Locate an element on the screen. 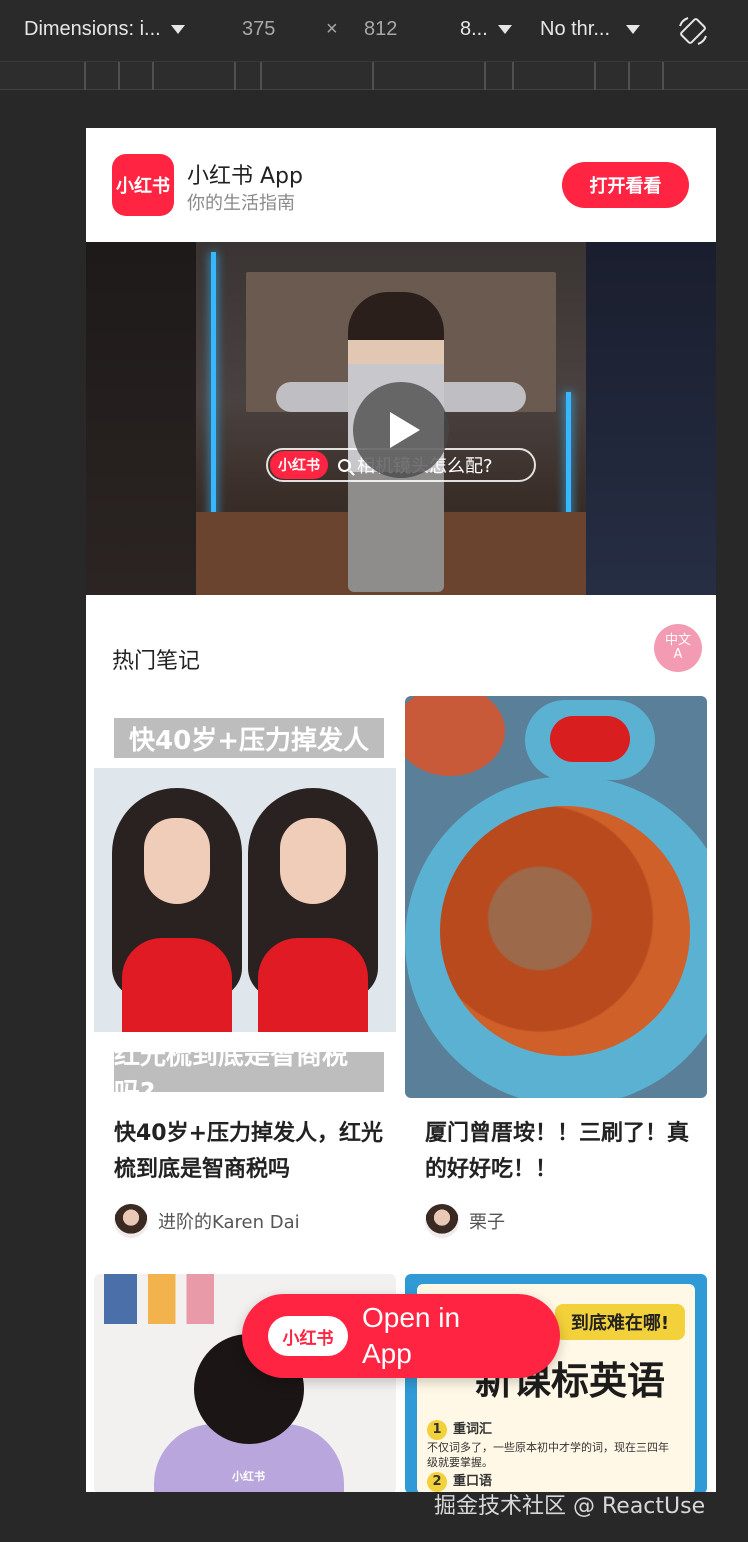  width-input: 375 is located at coordinates (258, 29).